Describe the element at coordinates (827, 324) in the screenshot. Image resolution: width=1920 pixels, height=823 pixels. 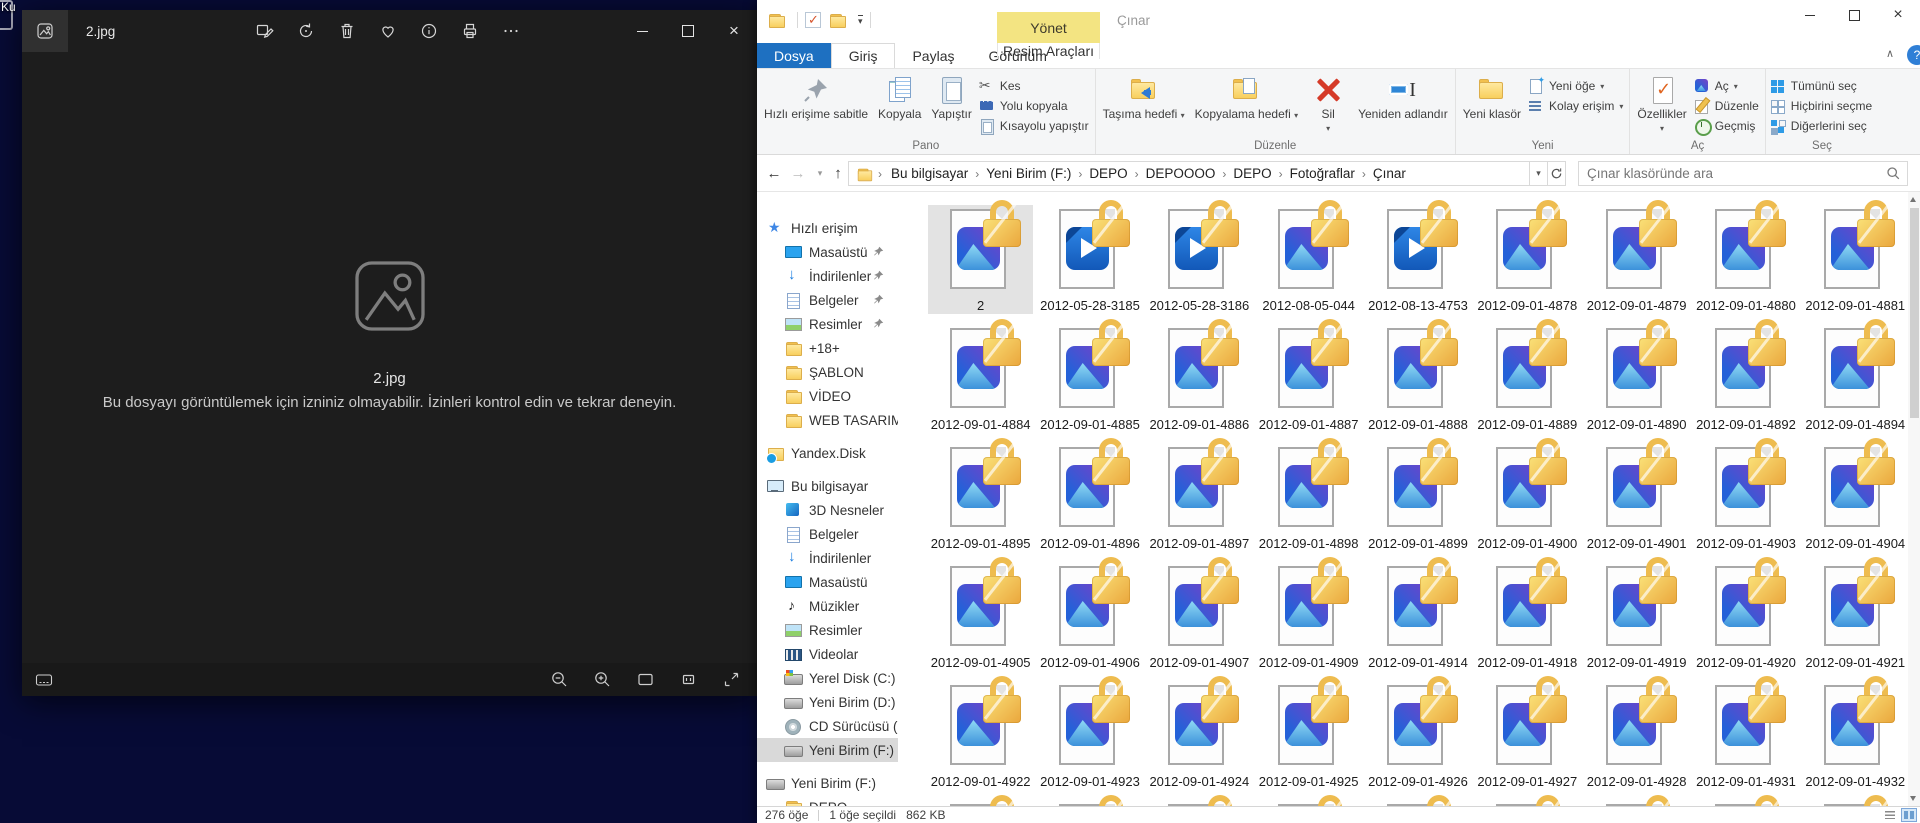
I see `sidebar-item-resimler: Resimler` at that location.